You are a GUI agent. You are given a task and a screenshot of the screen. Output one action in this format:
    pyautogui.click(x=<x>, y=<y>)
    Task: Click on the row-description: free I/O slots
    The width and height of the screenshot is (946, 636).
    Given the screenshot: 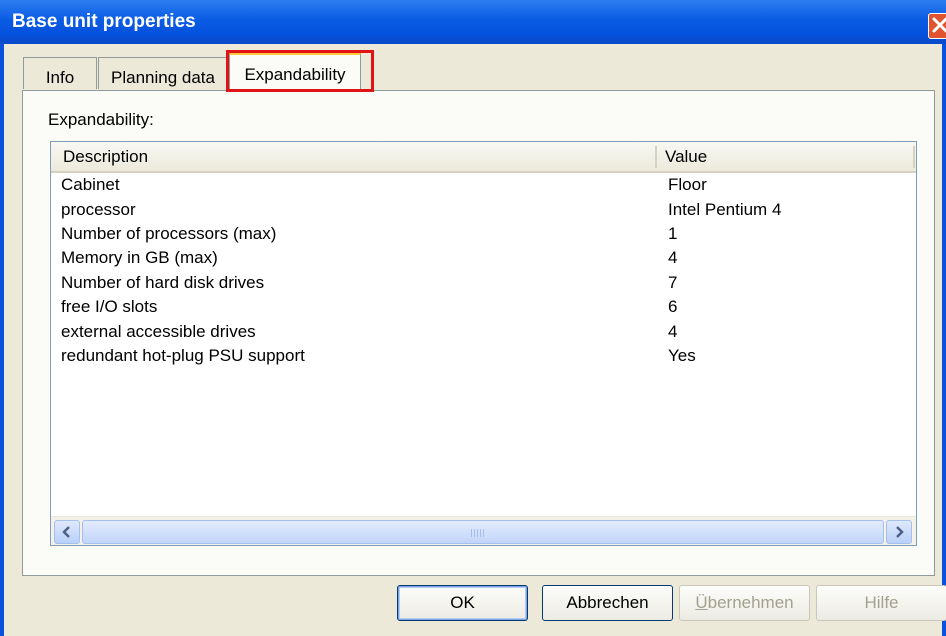 What is the action you would take?
    pyautogui.click(x=109, y=306)
    